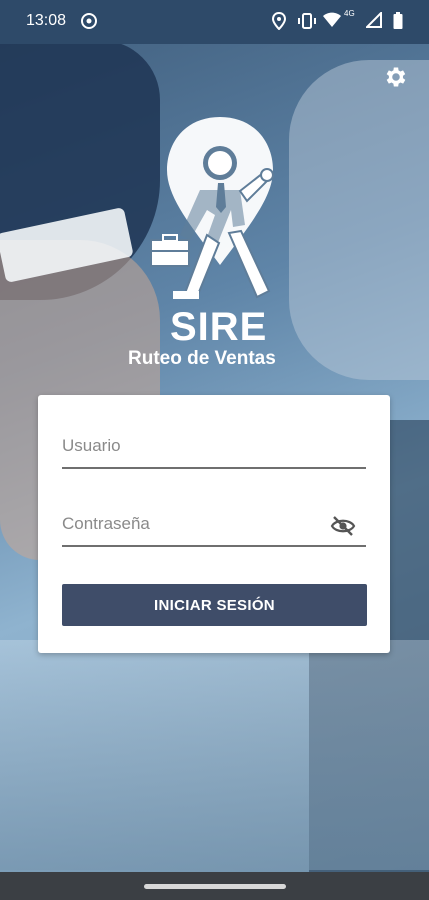 Image resolution: width=429 pixels, height=900 pixels. What do you see at coordinates (214, 605) in the screenshot?
I see `login-button: INICIAR SESIÓN` at bounding box center [214, 605].